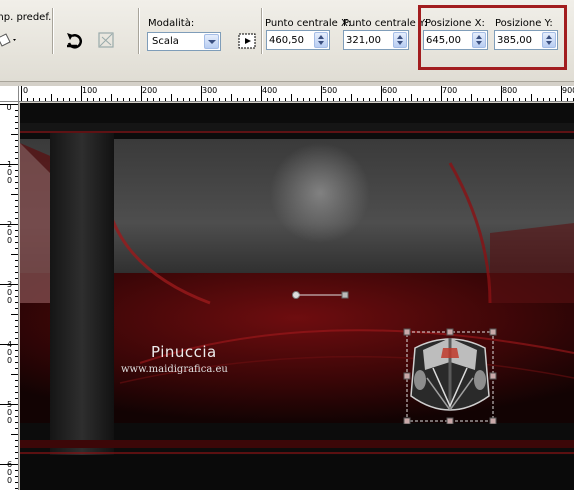 Image resolution: width=574 pixels, height=490 pixels. I want to click on preset-picker-button, so click(10, 40).